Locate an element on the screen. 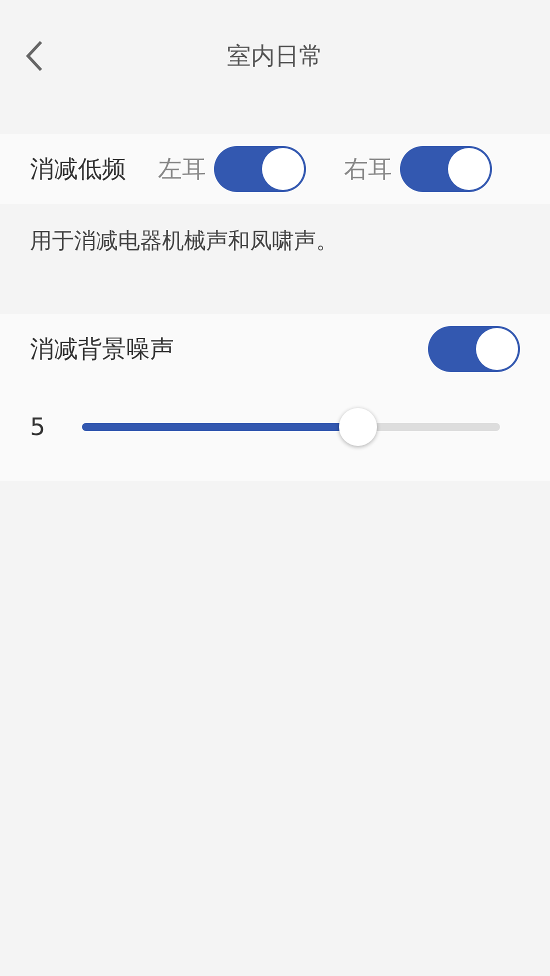 The image size is (550, 976). ear-label: 左耳 is located at coordinates (182, 169).